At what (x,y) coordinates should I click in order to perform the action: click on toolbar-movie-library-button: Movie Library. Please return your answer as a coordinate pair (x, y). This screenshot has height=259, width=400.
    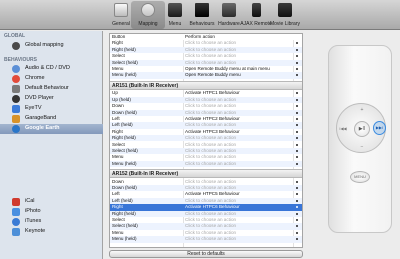
    Looking at the image, I should click on (285, 15).